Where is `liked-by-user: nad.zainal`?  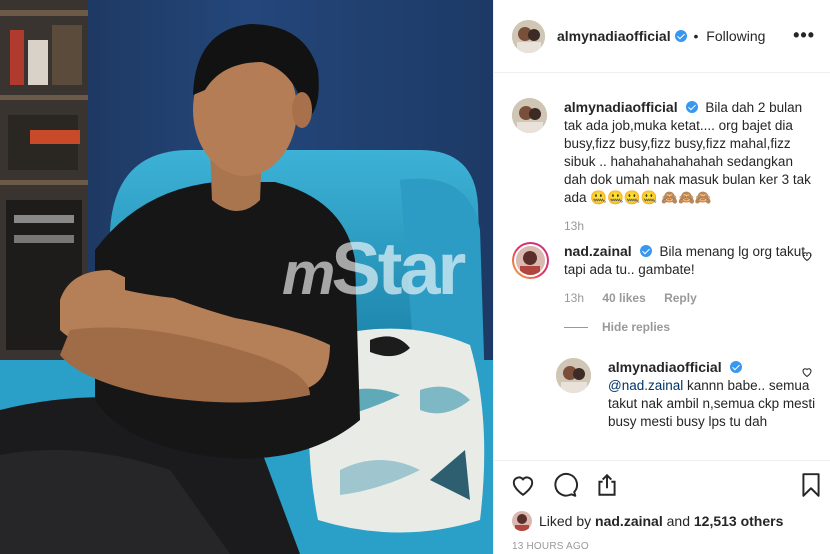 liked-by-user: nad.zainal is located at coordinates (629, 521).